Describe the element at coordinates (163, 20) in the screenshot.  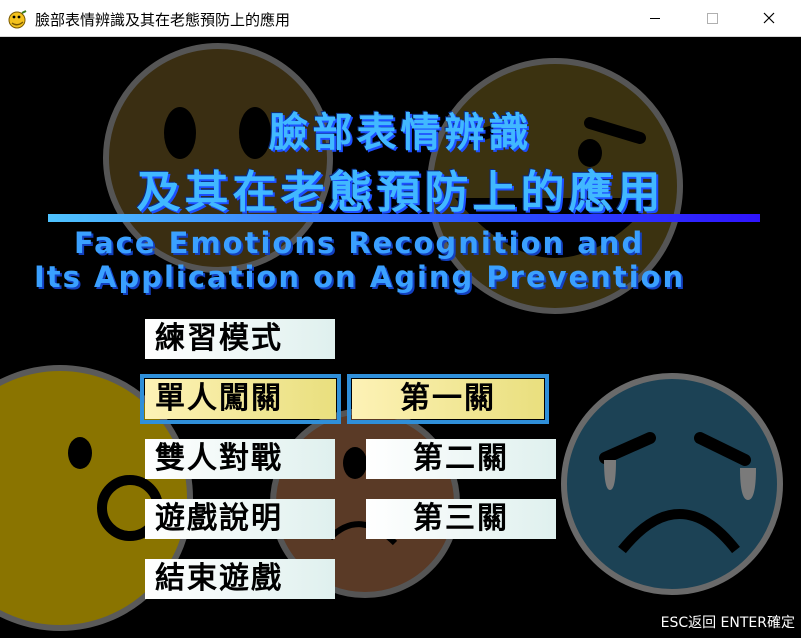
I see `window-title: 臉部表情辨識及其在老態預防上的應用` at that location.